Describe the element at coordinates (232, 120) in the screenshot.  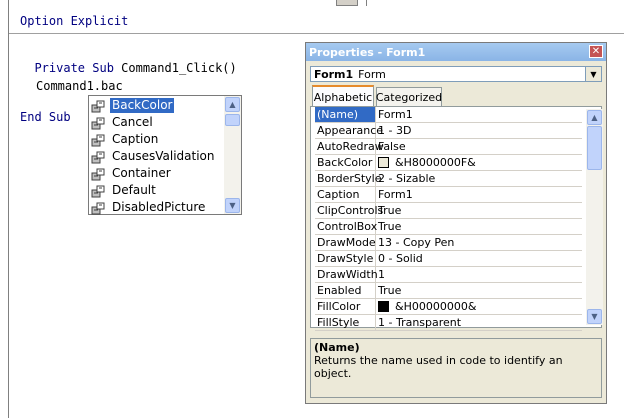
I see `scroll-thumb` at that location.